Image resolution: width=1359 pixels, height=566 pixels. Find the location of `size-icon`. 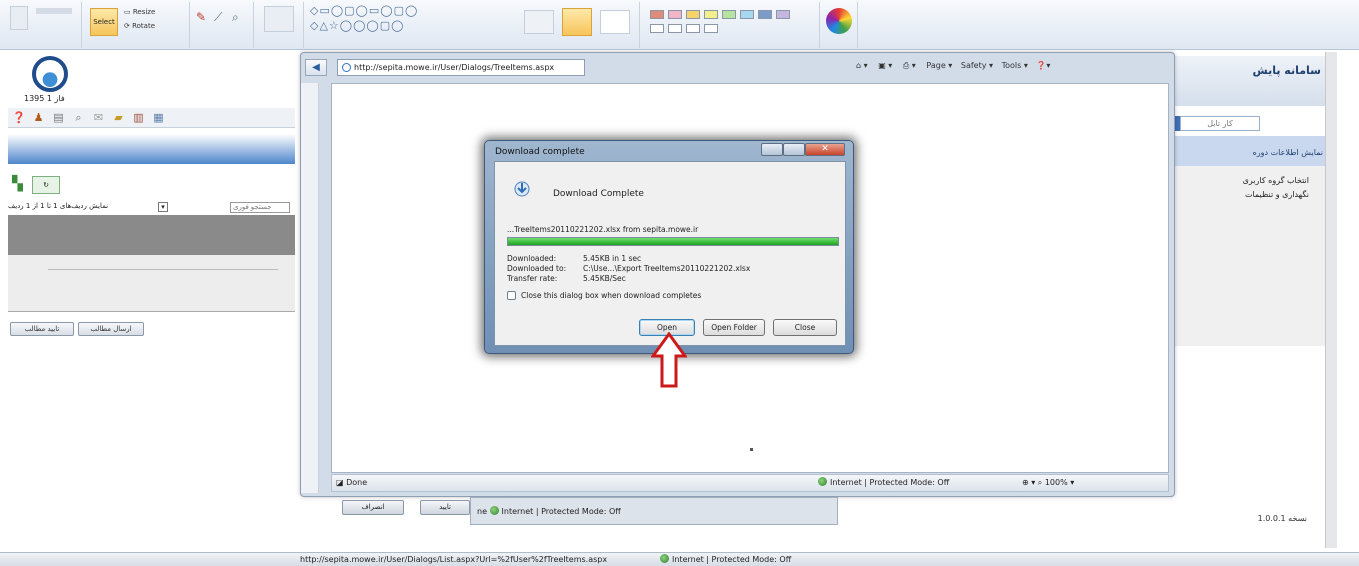

size-icon is located at coordinates (539, 22).